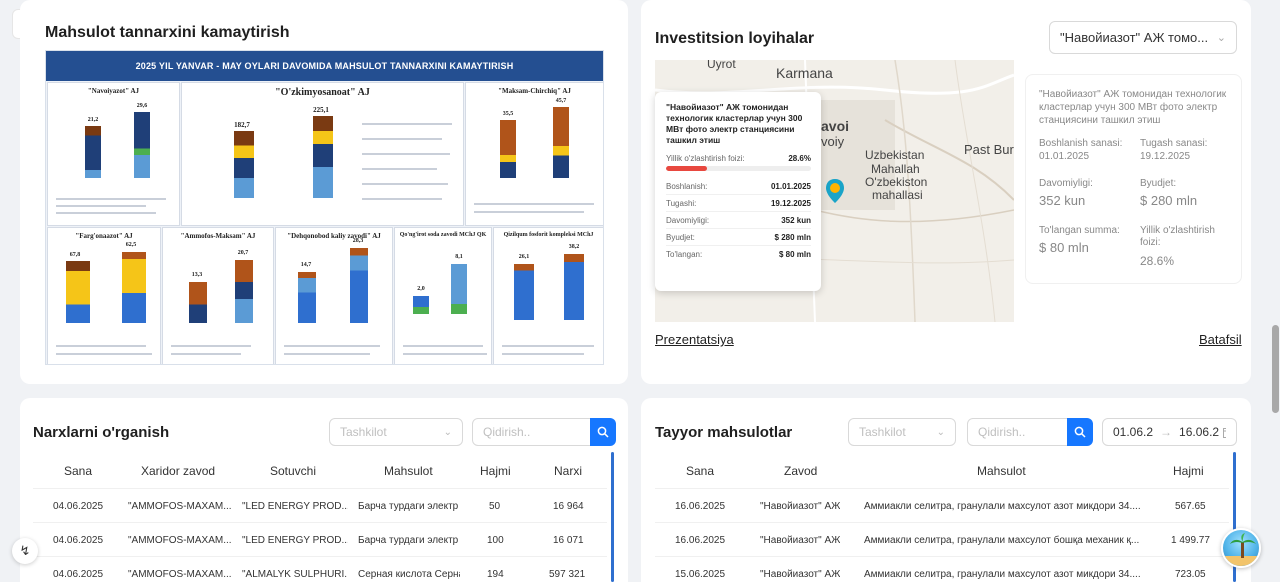 The image size is (1280, 582). Describe the element at coordinates (197, 275) in the screenshot. I see `bar-value: 13,3` at that location.